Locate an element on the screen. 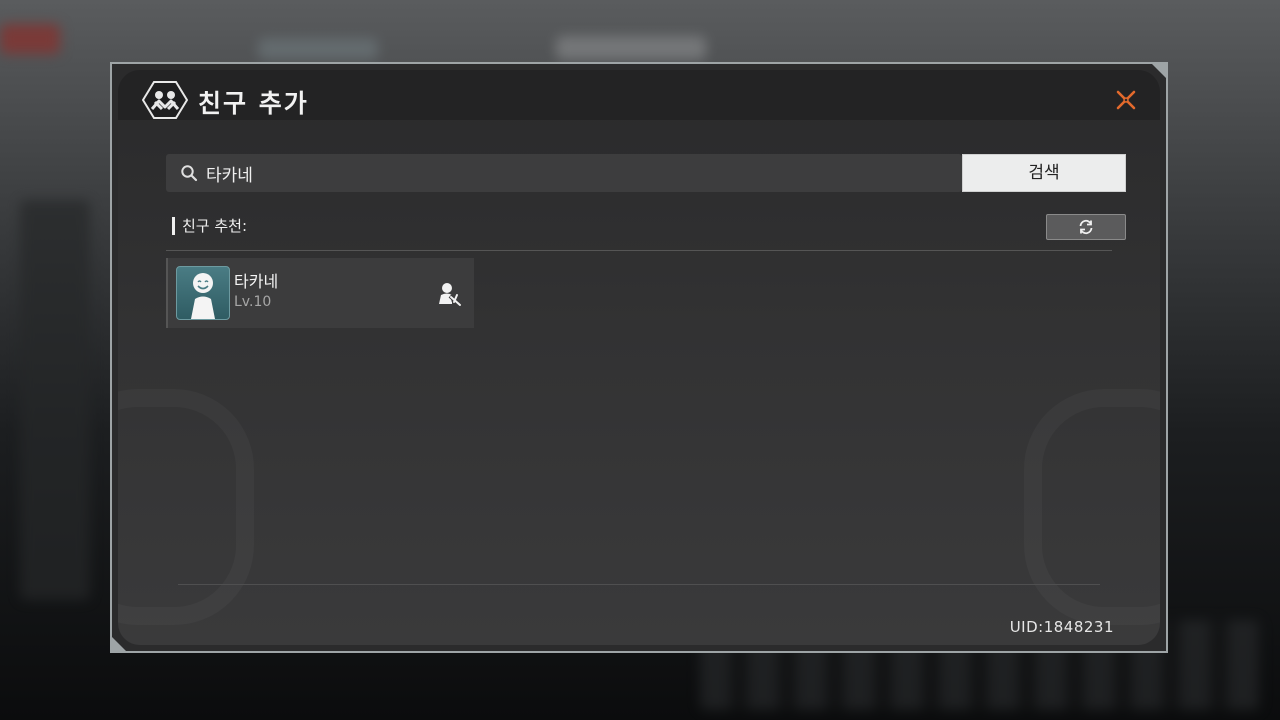 This screenshot has width=1280, height=720. friend-name: 타카네 is located at coordinates (256, 281).